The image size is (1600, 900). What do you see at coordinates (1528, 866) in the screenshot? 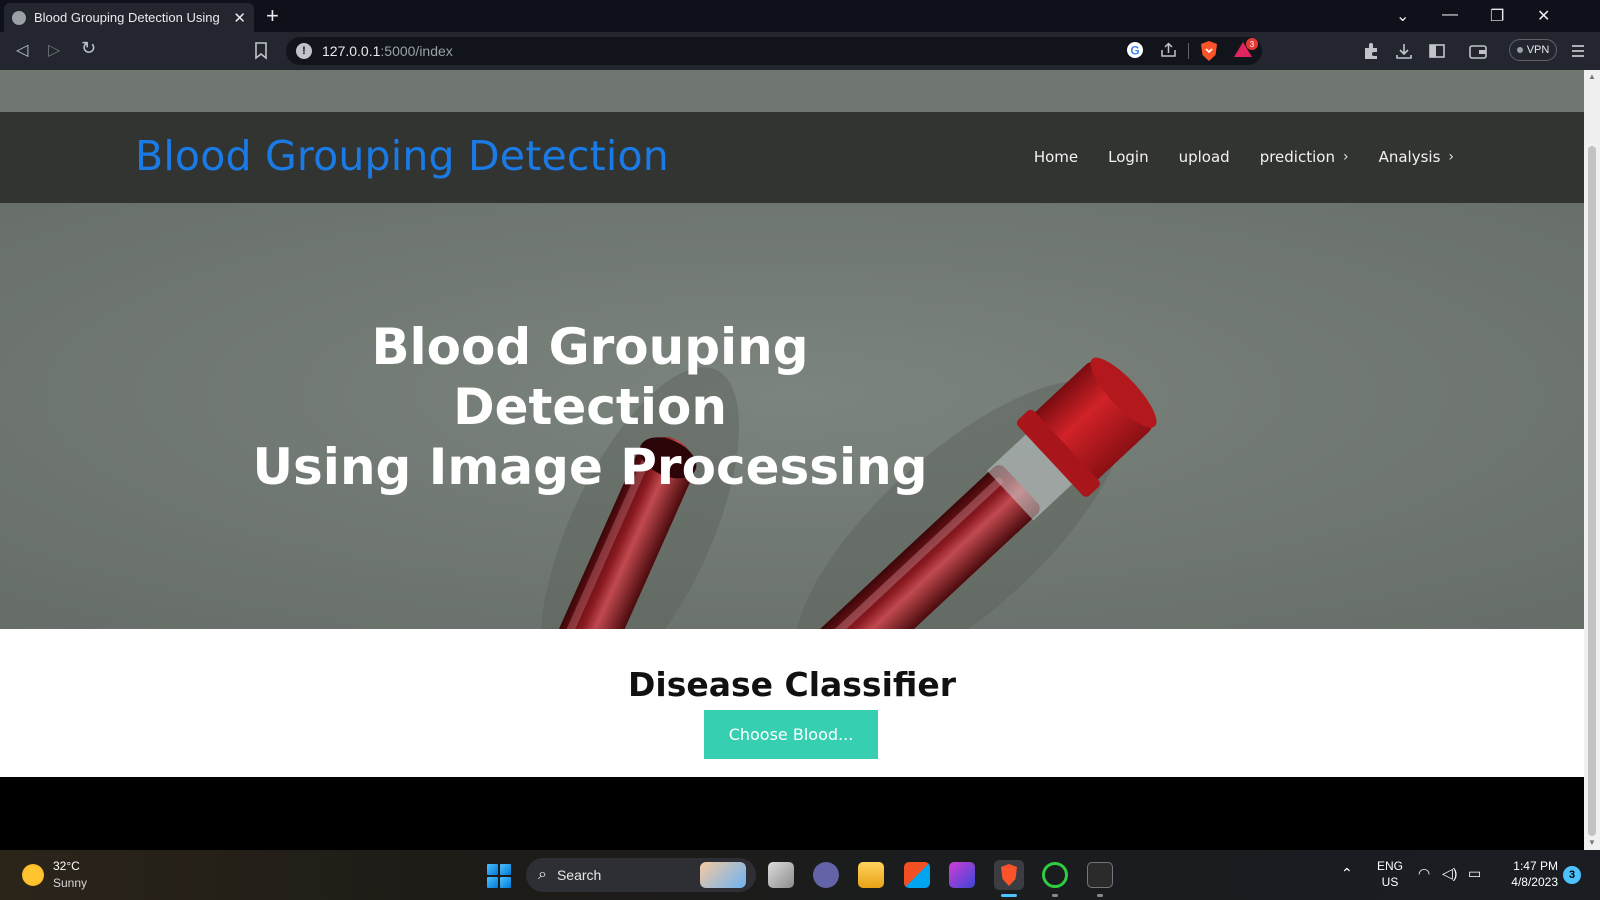
I see `clock-time: 1:47 PM` at bounding box center [1528, 866].